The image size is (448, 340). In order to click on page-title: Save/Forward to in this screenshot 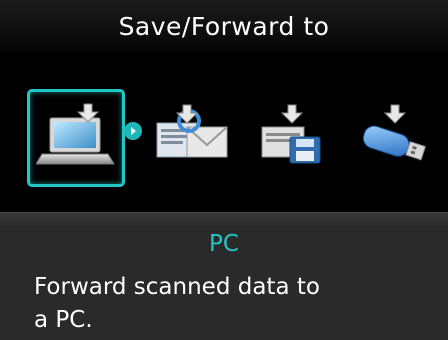, I will do `click(224, 26)`.